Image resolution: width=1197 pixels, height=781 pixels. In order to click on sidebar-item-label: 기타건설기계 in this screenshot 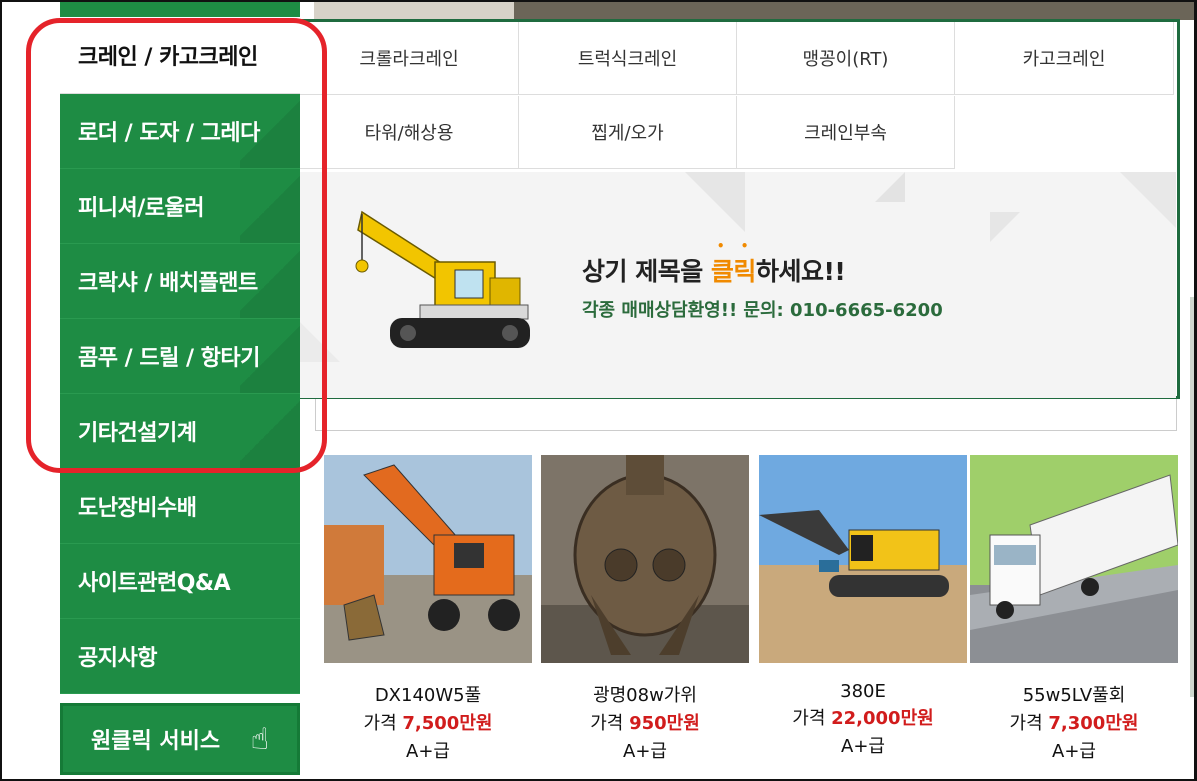, I will do `click(137, 433)`.